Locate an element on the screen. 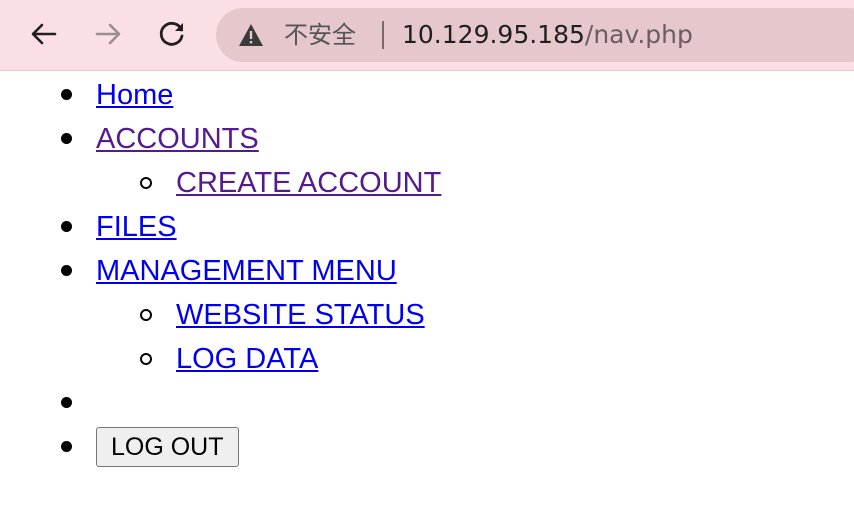 Image resolution: width=854 pixels, height=526 pixels. submenu-item-create-account: CREATE ACCOUNT is located at coordinates (427, 180).